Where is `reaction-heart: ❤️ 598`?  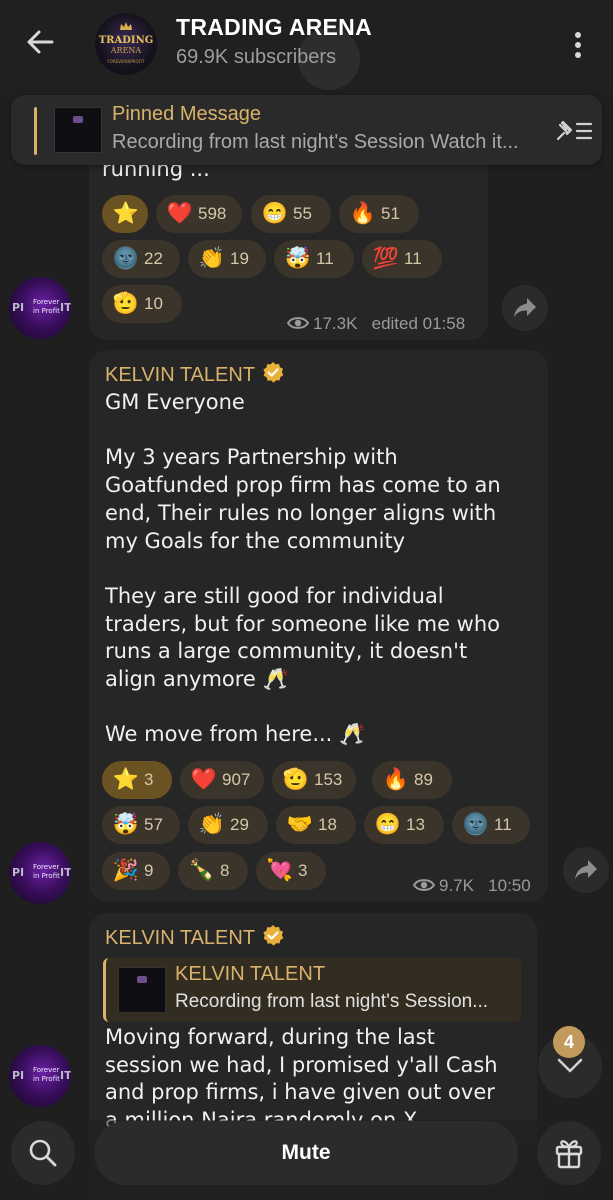
reaction-heart: ❤️ 598 is located at coordinates (199, 214).